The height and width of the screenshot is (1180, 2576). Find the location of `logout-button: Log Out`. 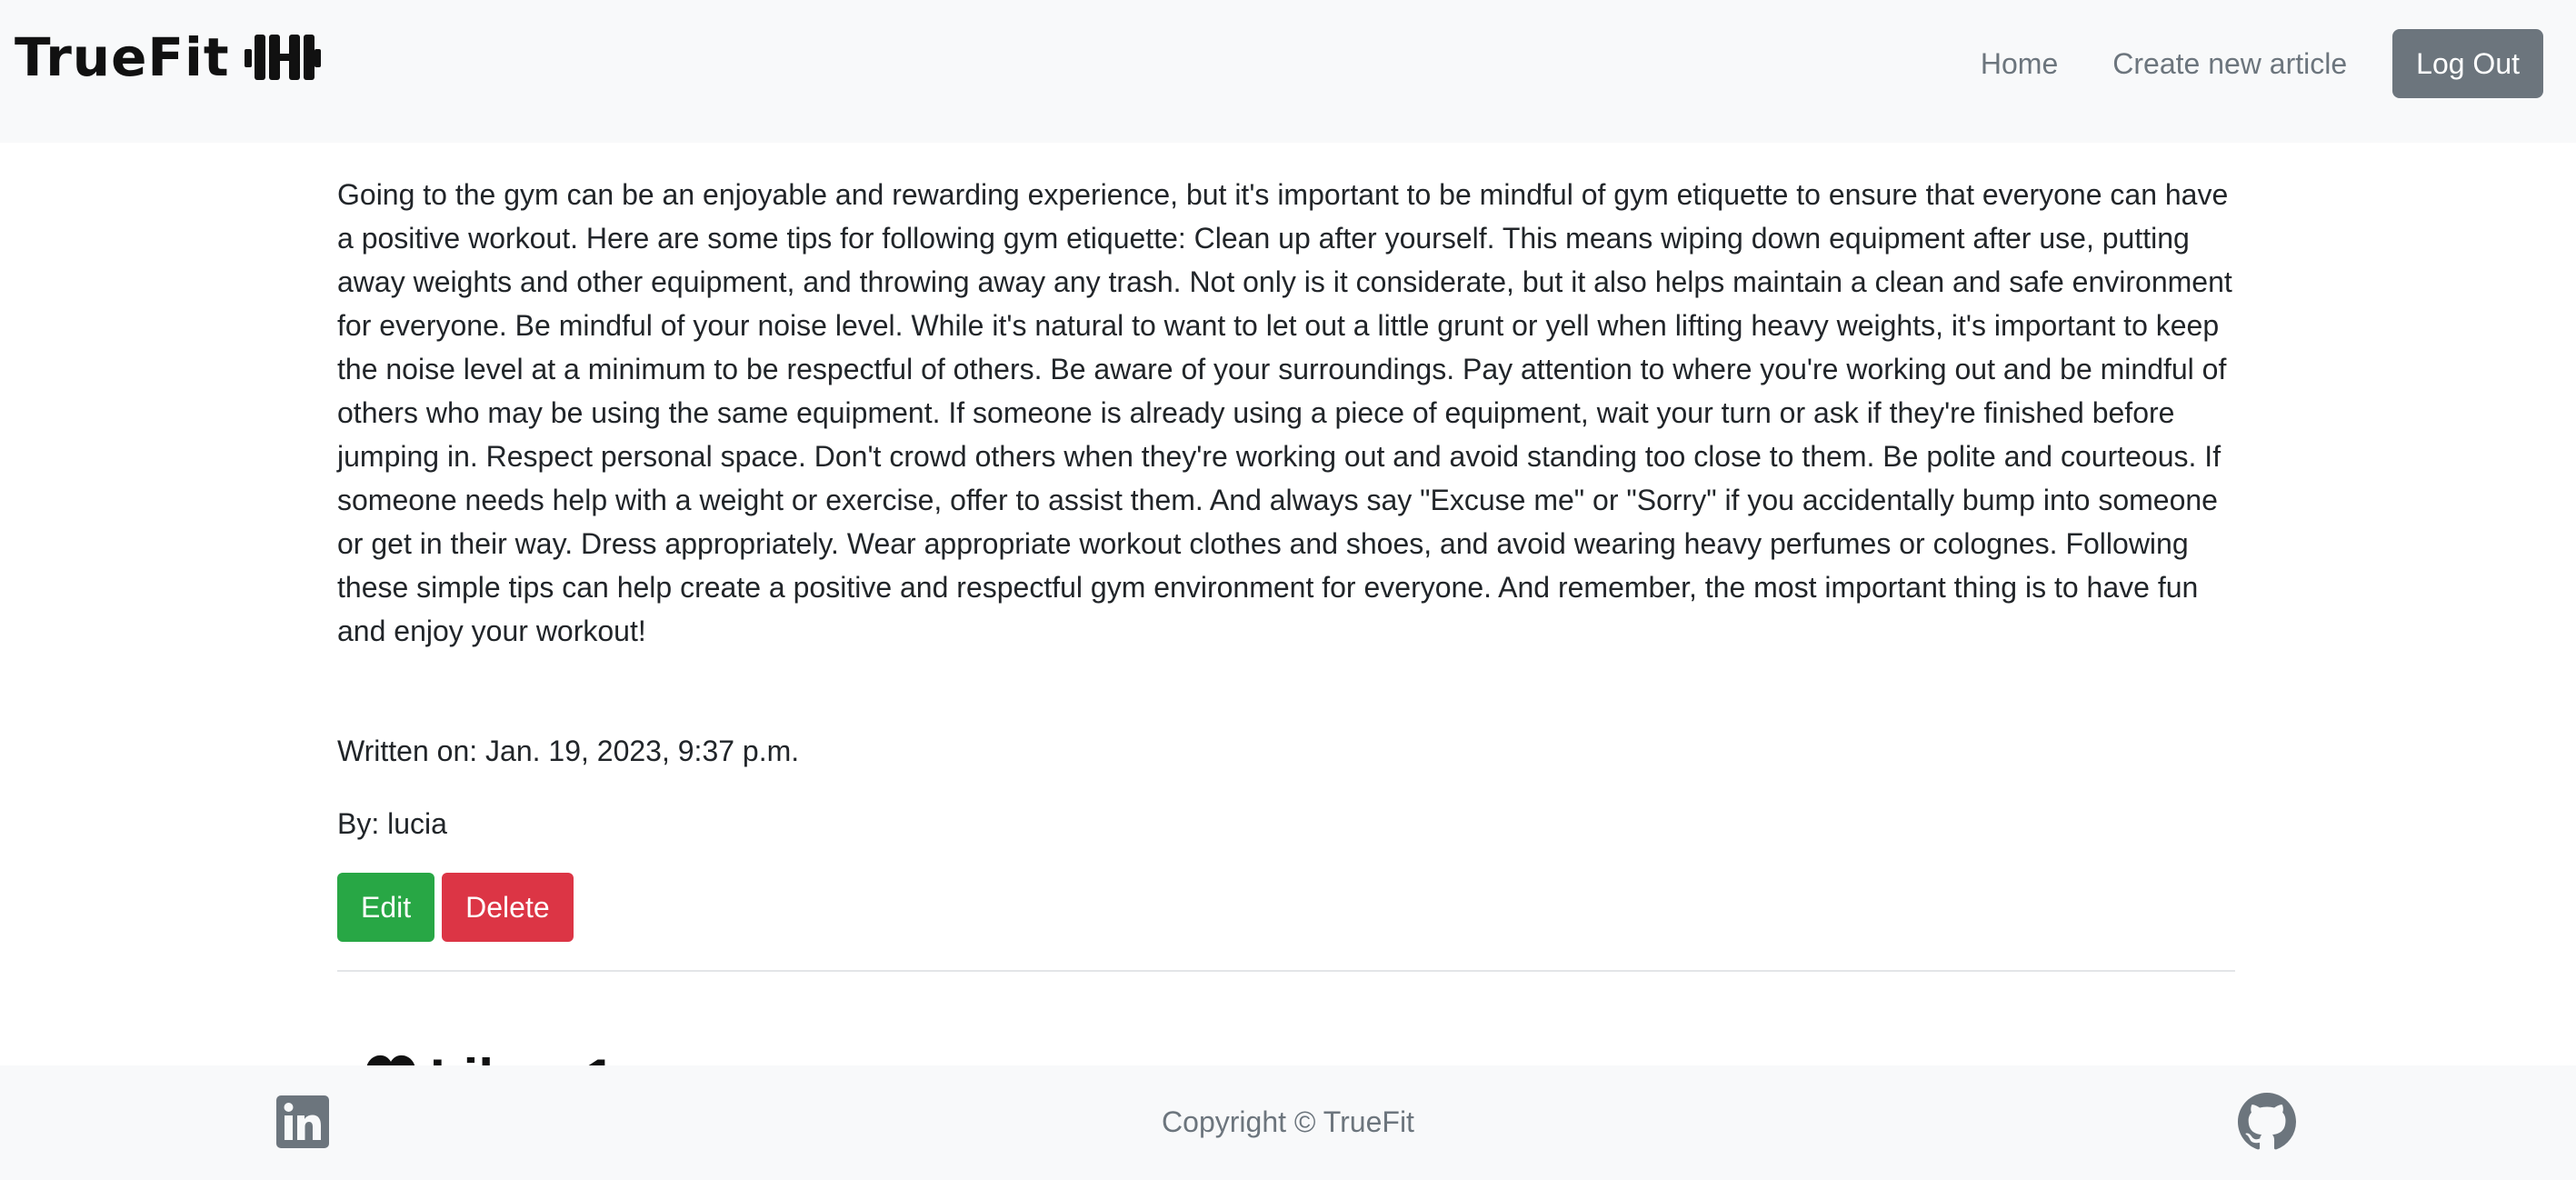

logout-button: Log Out is located at coordinates (2467, 64).